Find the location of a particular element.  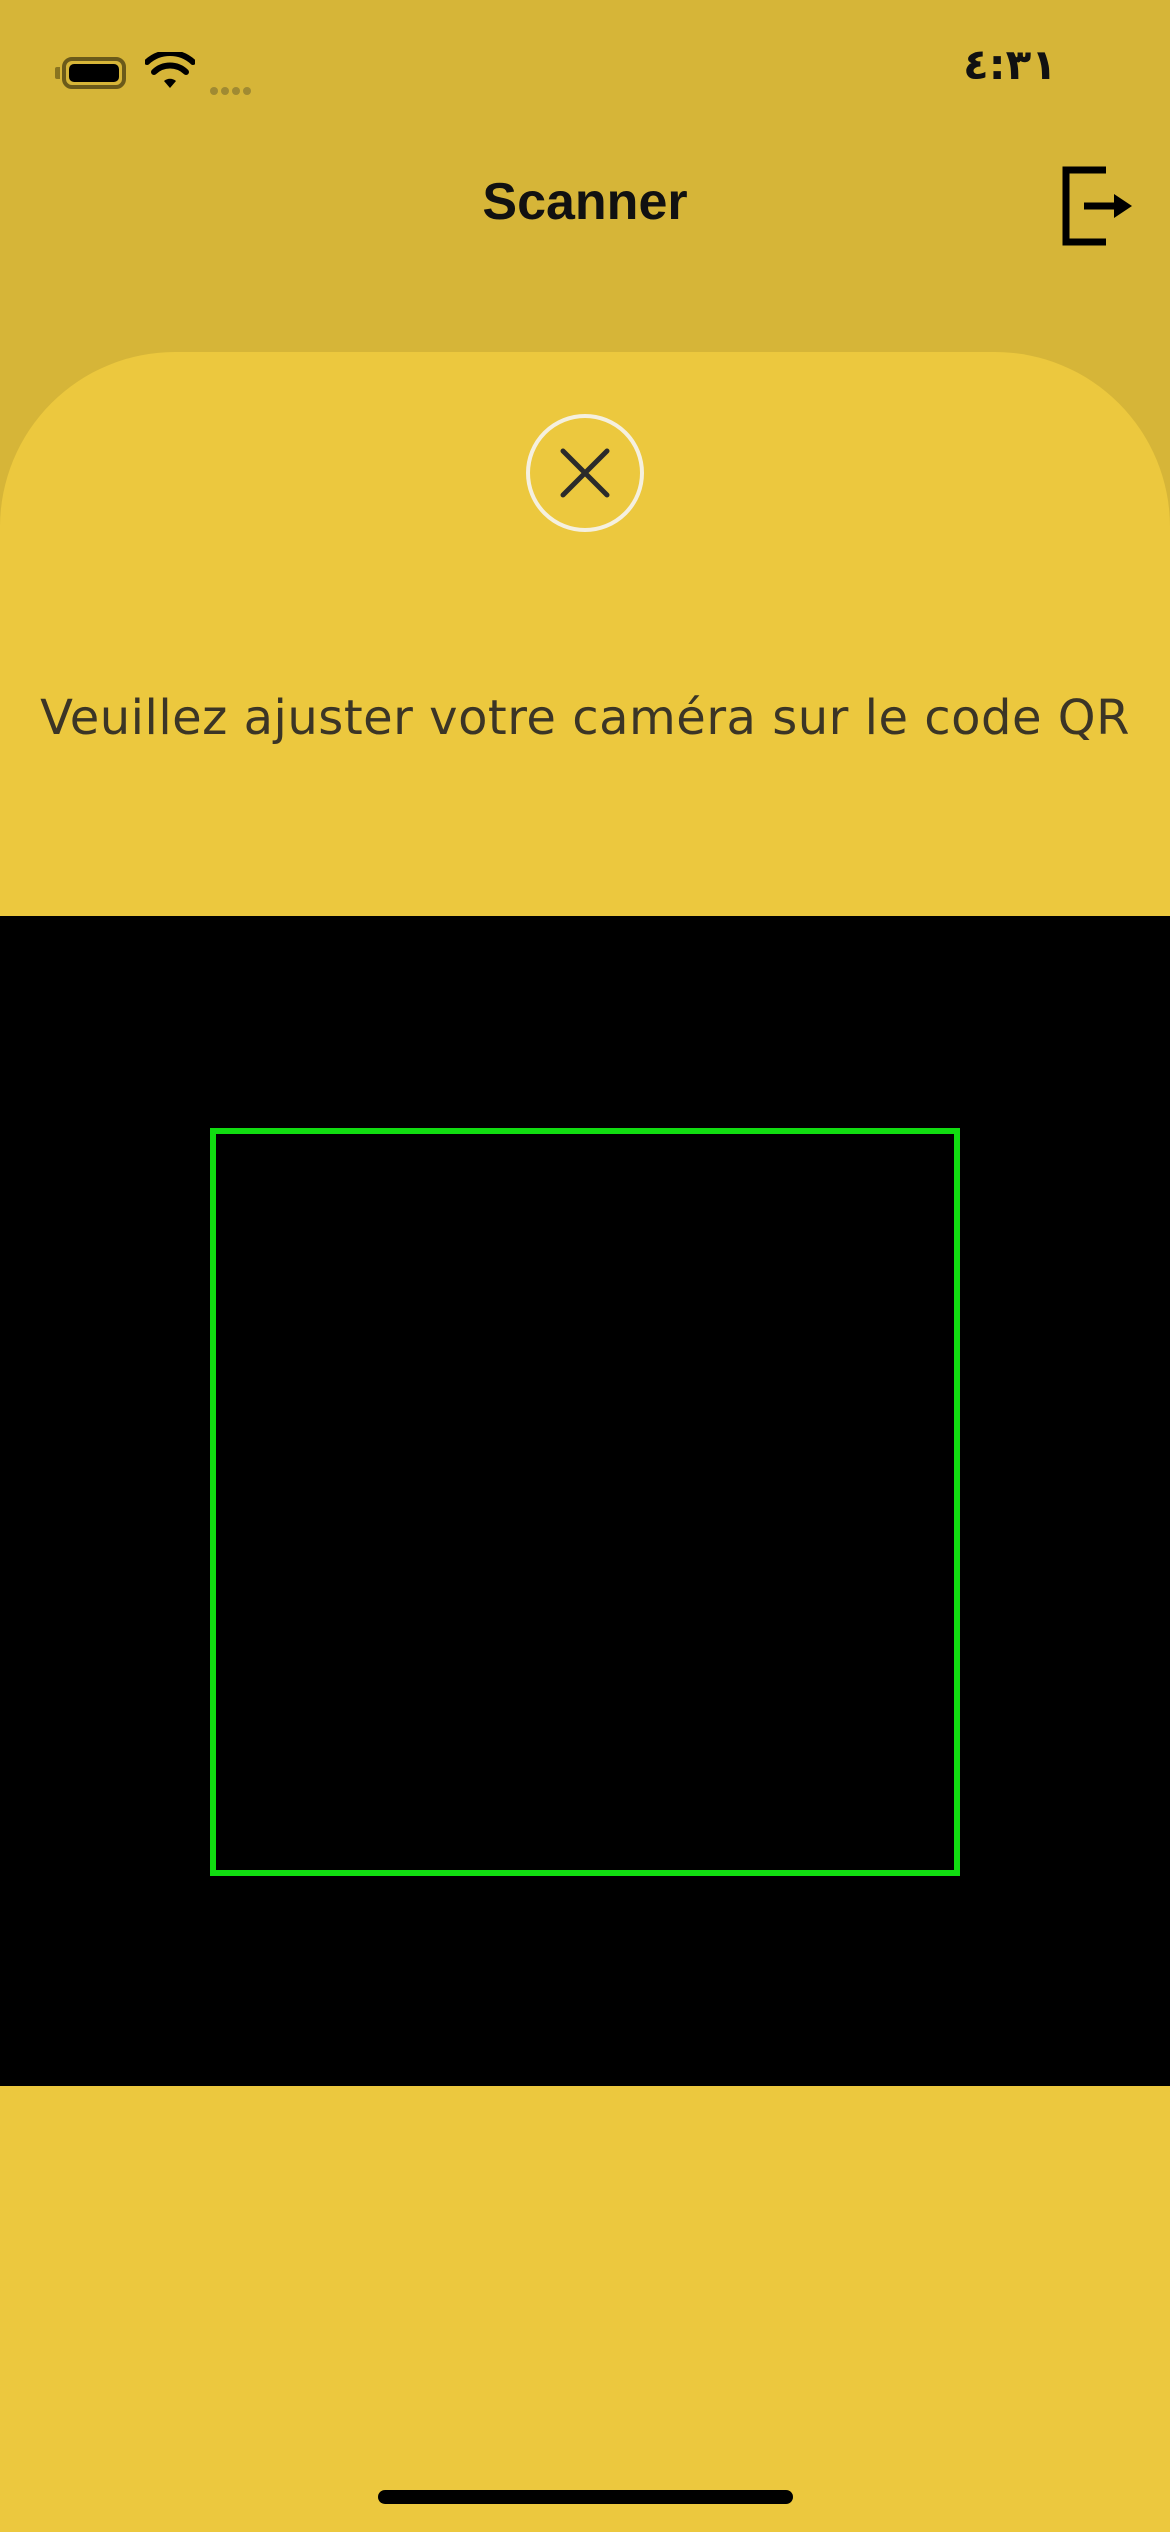

logout-icon is located at coordinates (1099, 206).